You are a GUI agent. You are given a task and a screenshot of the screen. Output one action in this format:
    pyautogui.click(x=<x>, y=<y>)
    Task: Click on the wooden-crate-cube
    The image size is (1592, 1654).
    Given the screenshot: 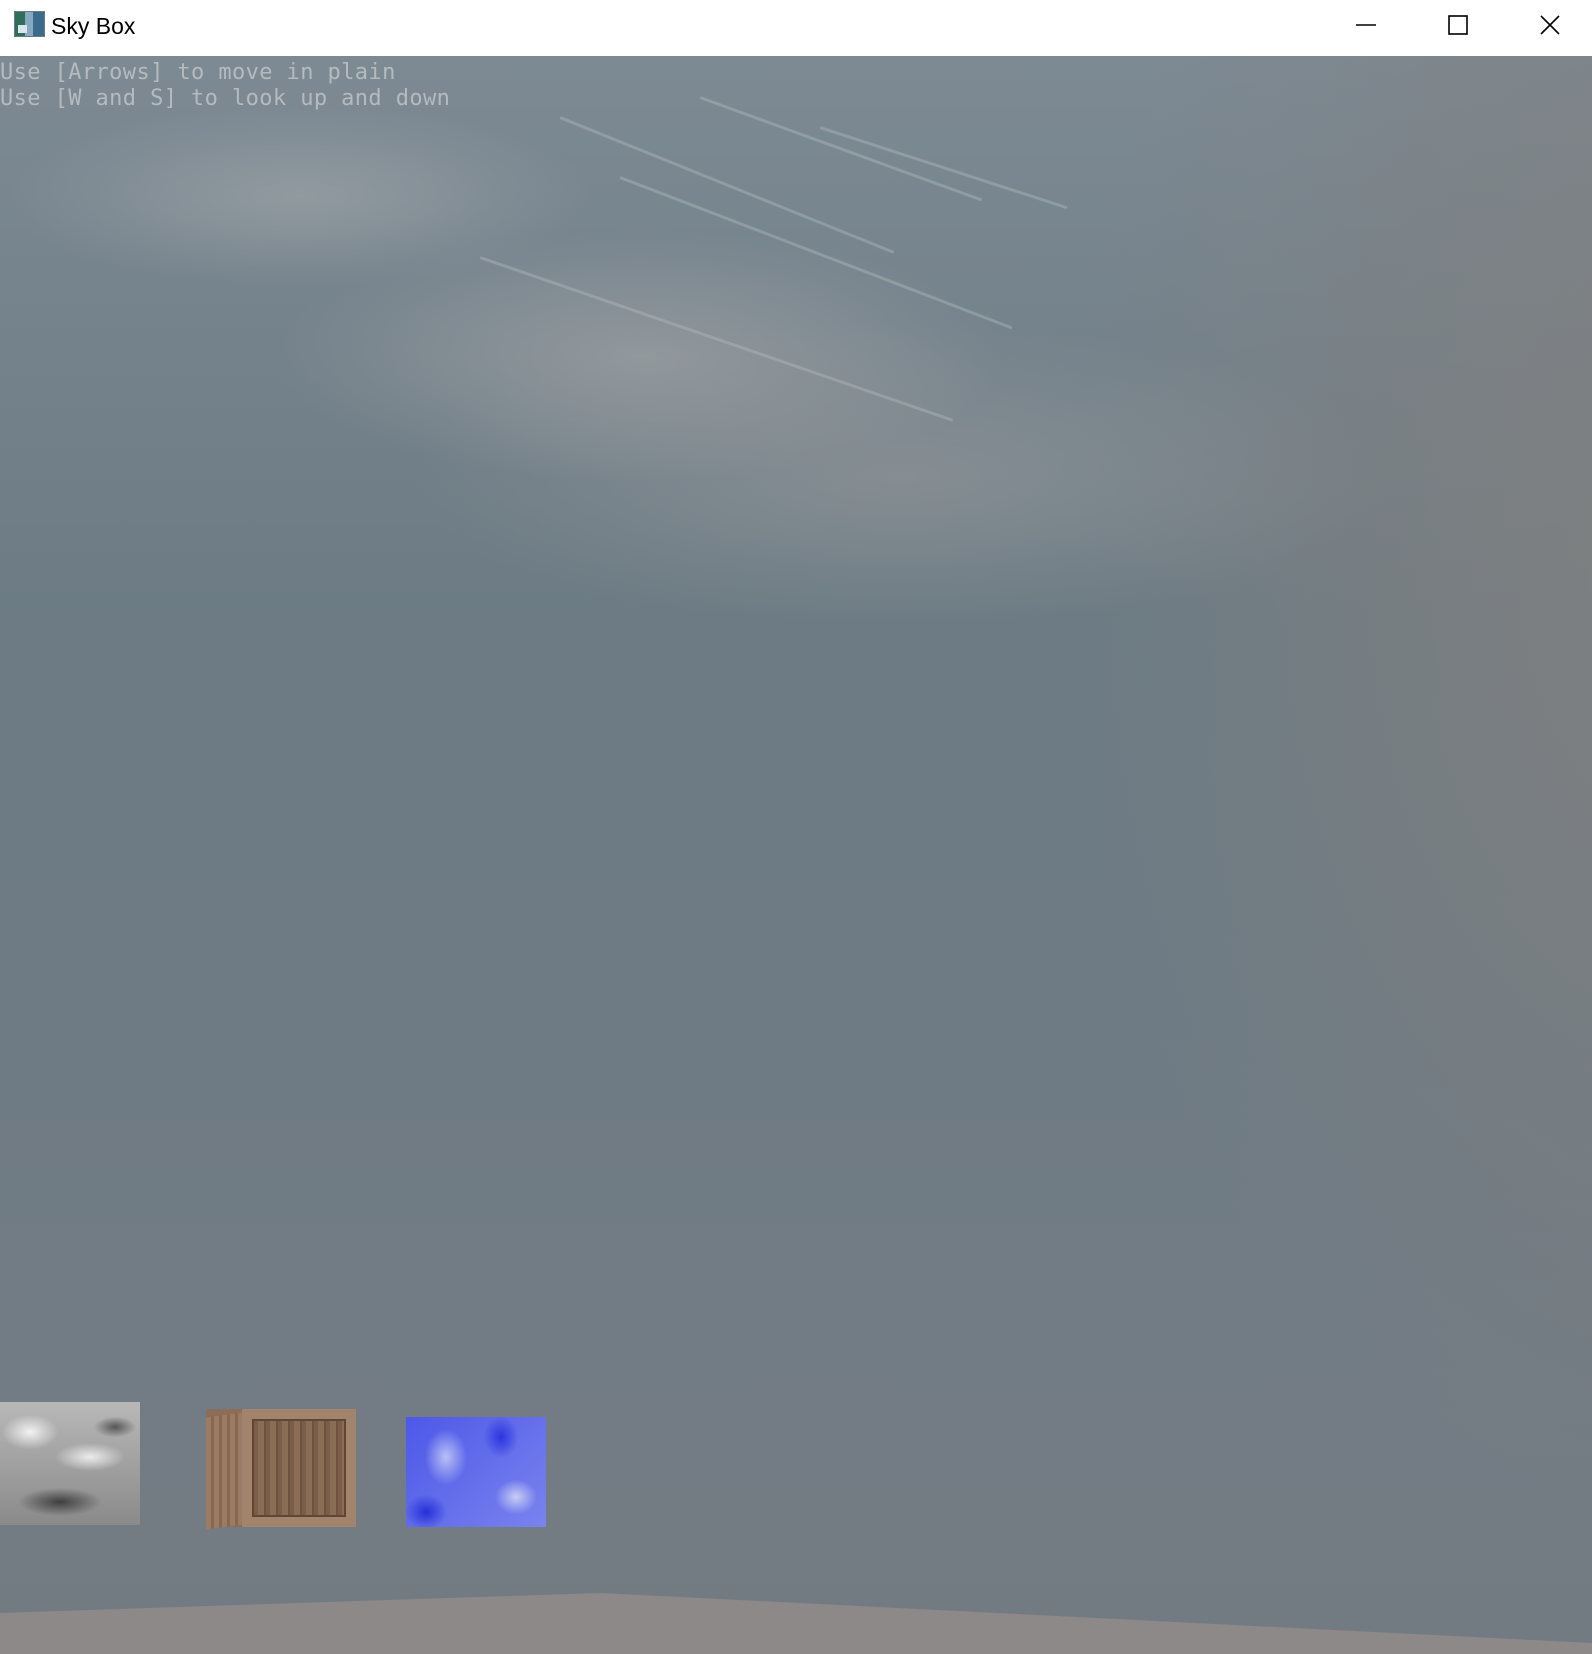 What is the action you would take?
    pyautogui.click(x=281, y=1469)
    